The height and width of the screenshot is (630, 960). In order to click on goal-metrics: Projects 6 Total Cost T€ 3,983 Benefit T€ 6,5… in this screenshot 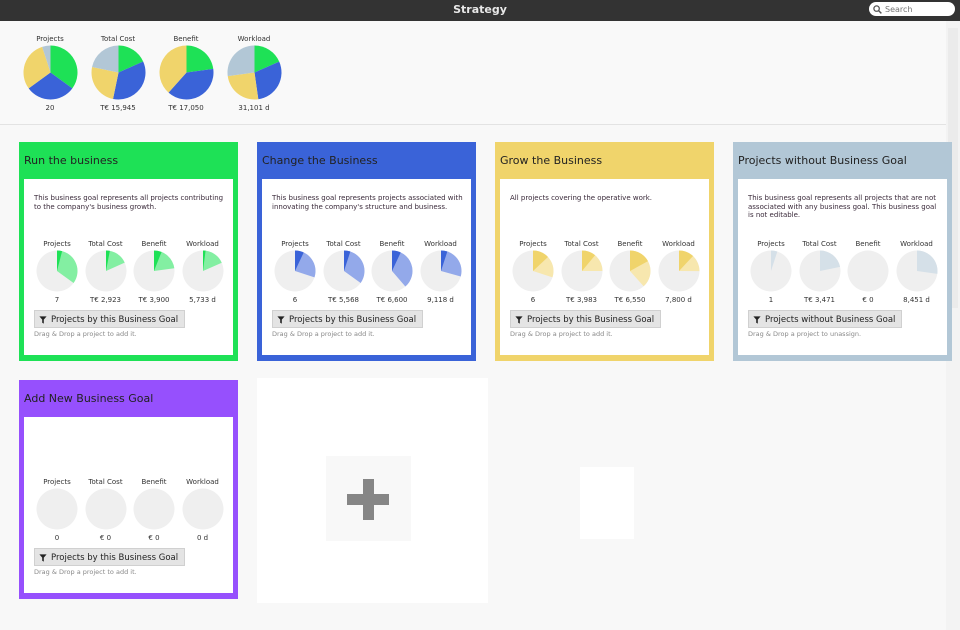, I will do `click(606, 275)`.